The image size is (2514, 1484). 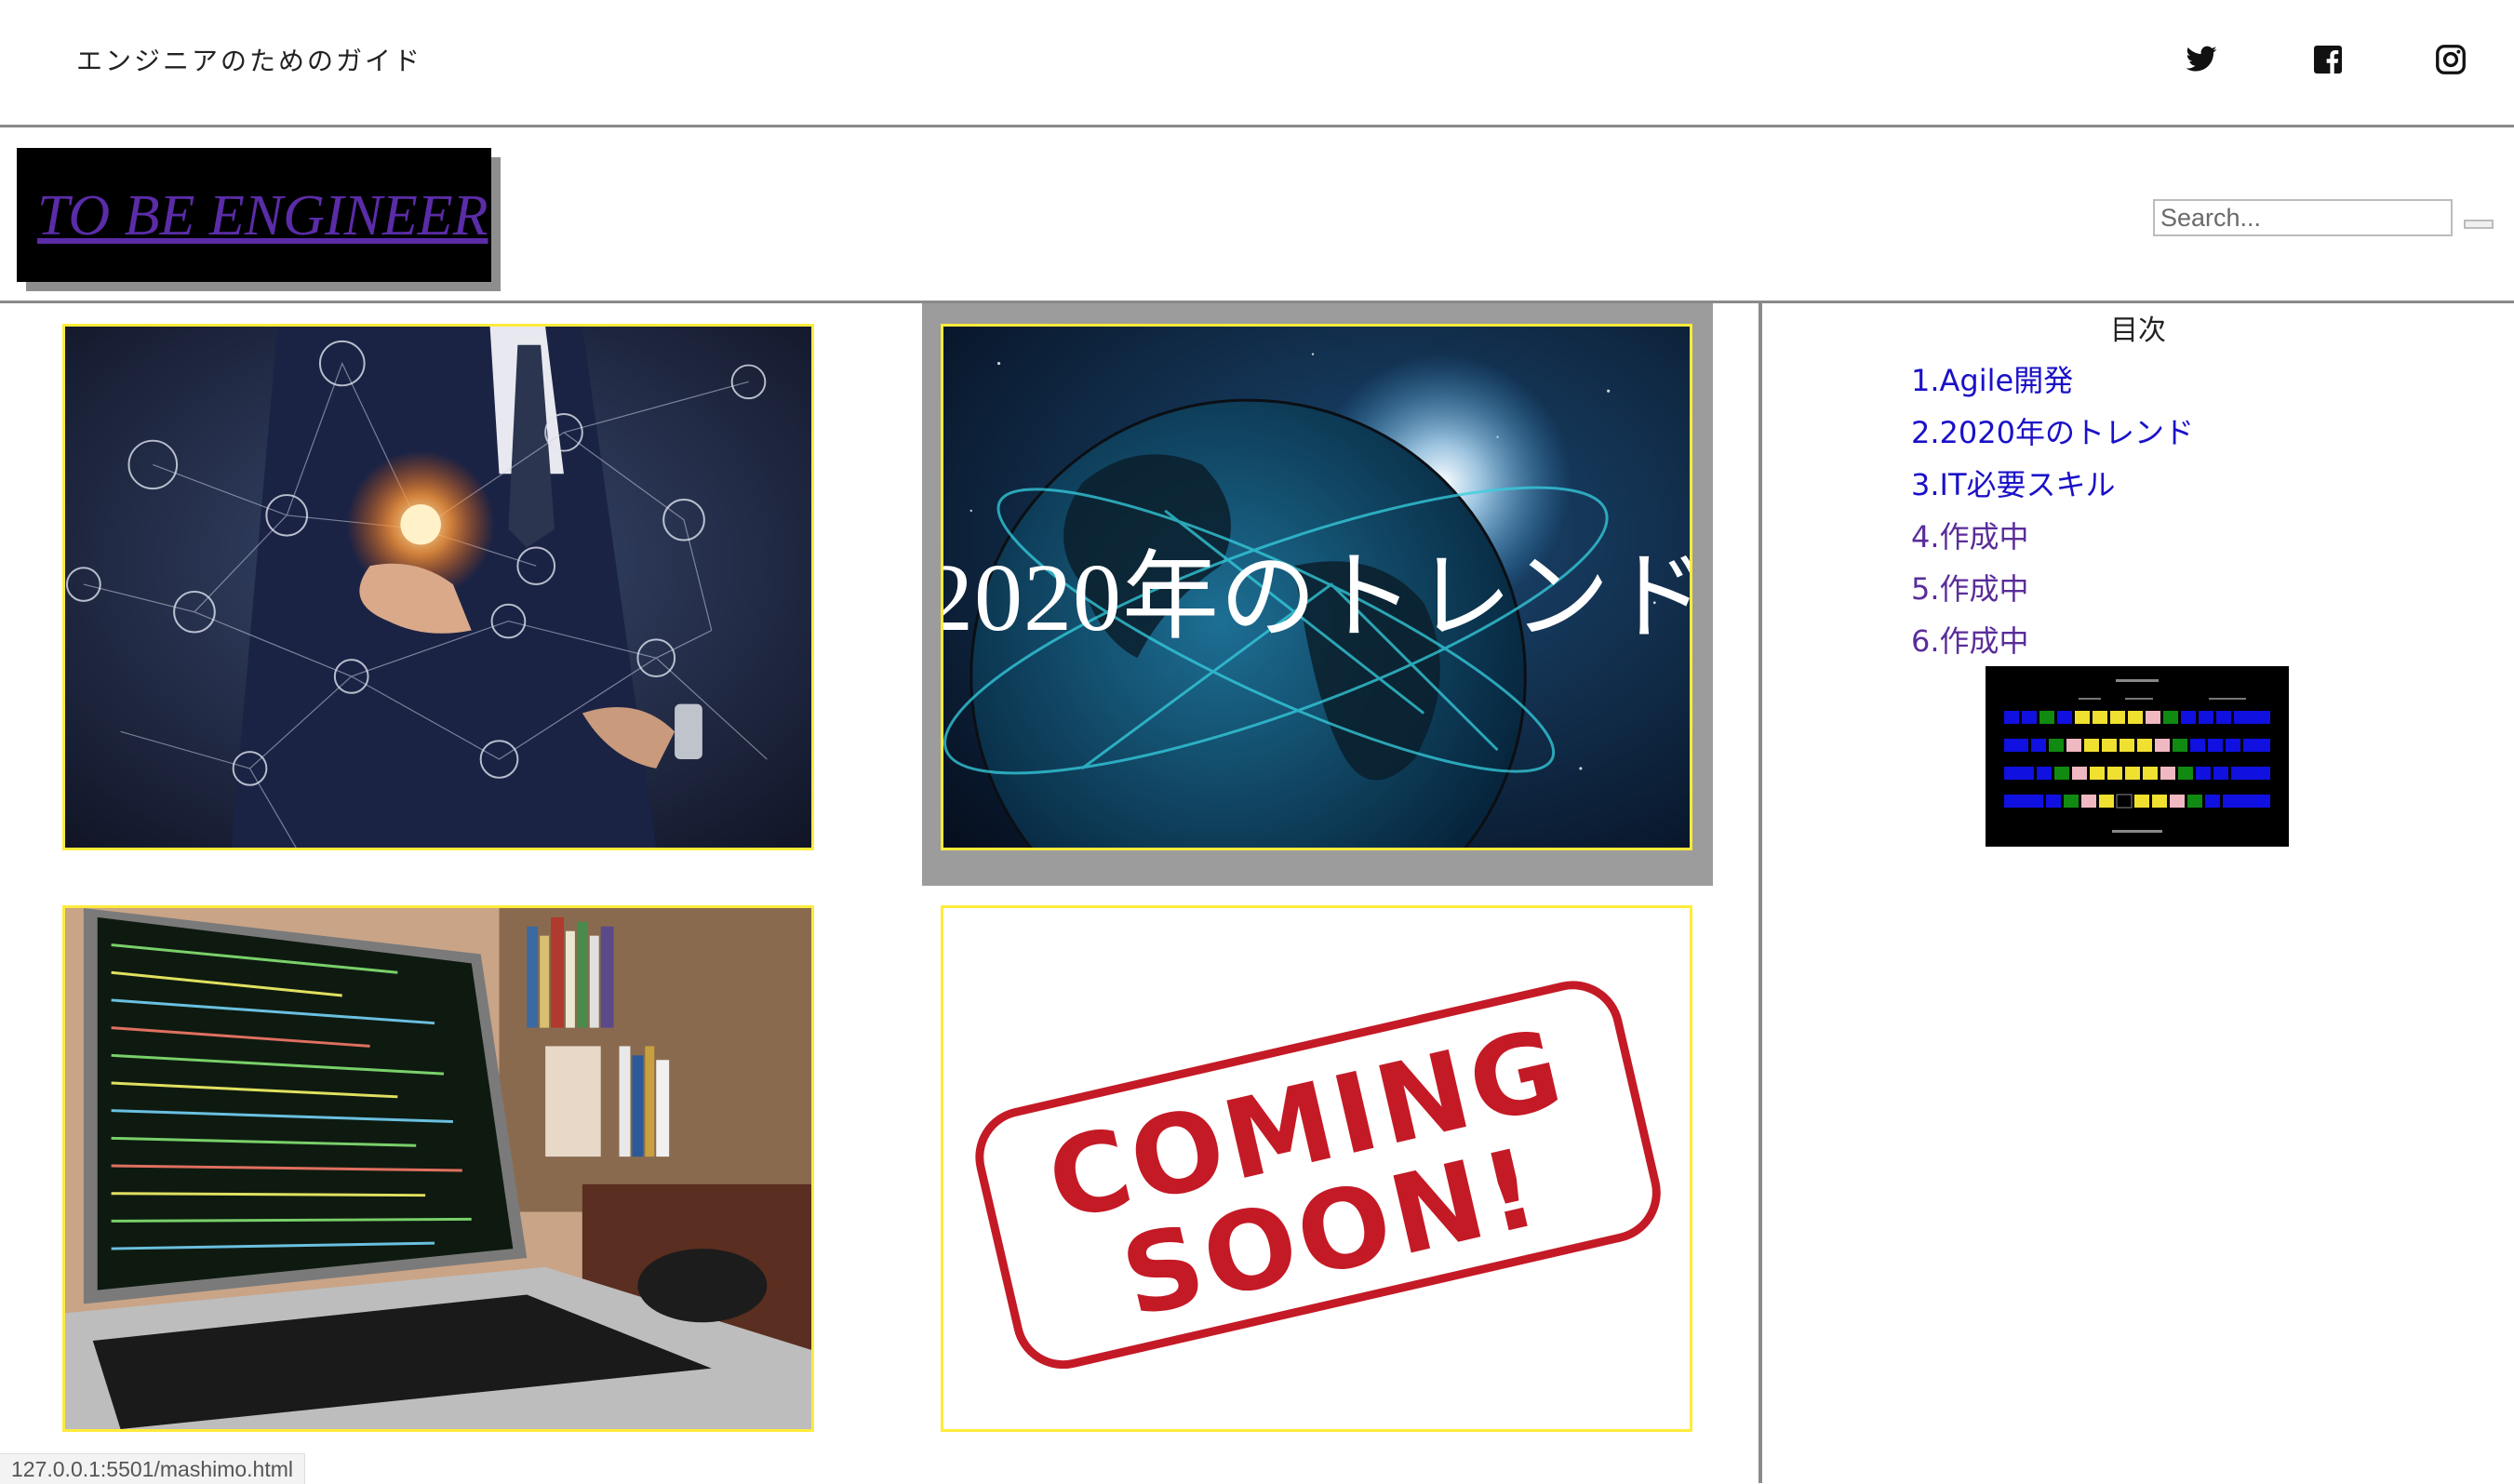 What do you see at coordinates (2479, 224) in the screenshot?
I see `search-button` at bounding box center [2479, 224].